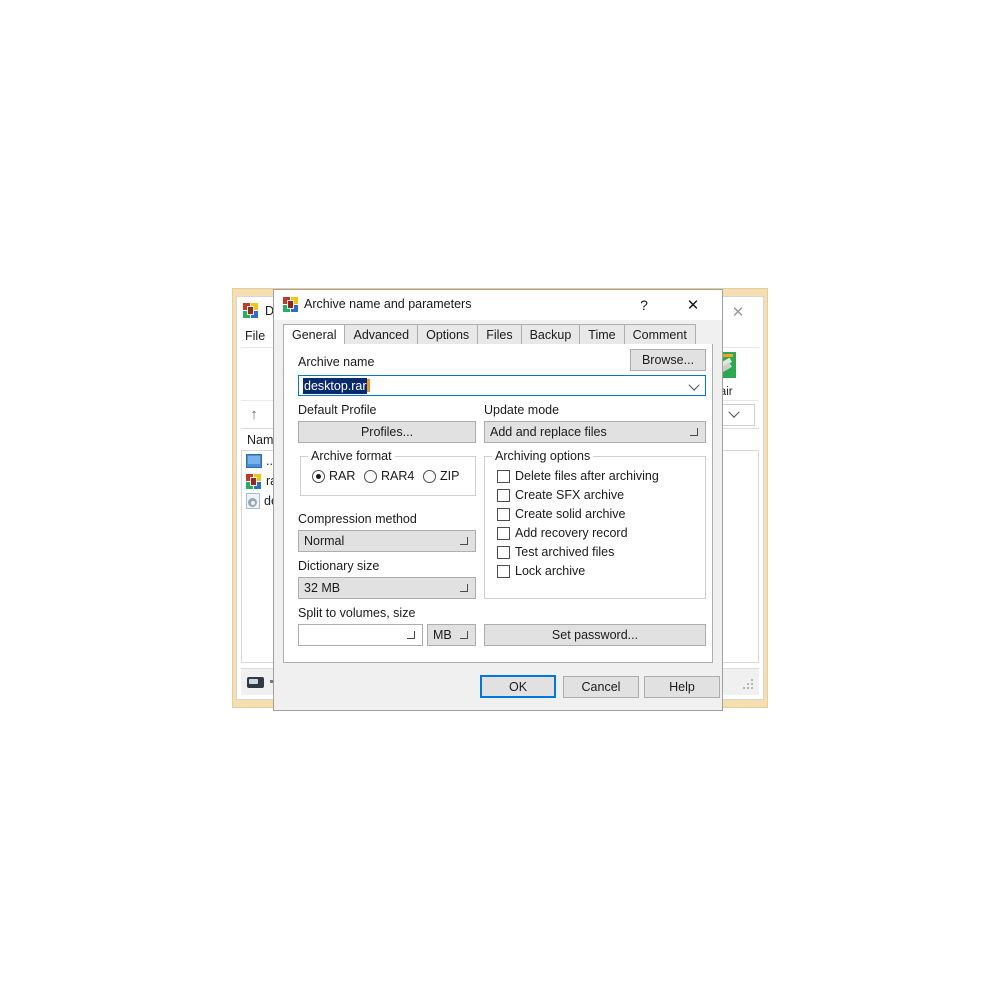 The width and height of the screenshot is (1000, 1000). I want to click on split-volumes-unit-combo: MB, so click(451, 635).